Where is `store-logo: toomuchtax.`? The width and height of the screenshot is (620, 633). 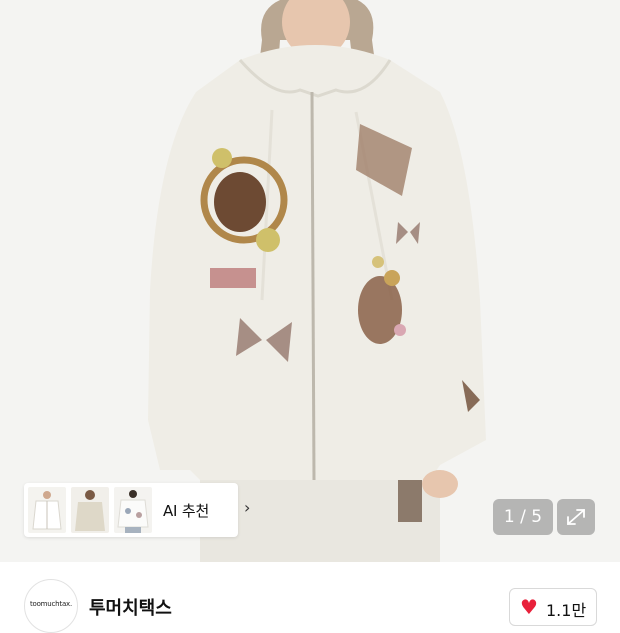 store-logo: toomuchtax. is located at coordinates (51, 606).